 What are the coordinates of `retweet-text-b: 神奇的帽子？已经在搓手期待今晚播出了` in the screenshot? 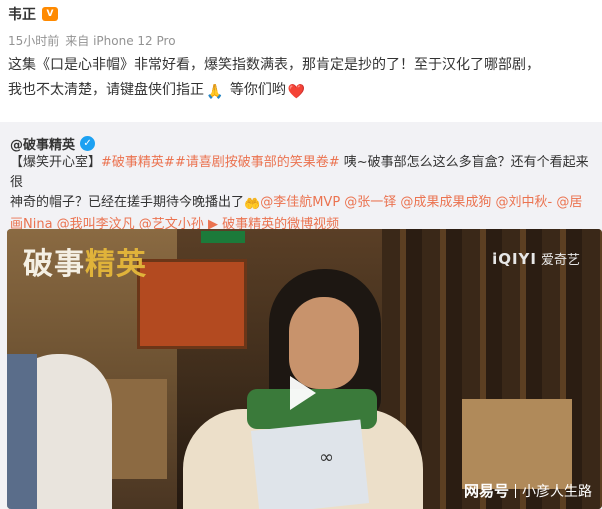 It's located at (127, 202).